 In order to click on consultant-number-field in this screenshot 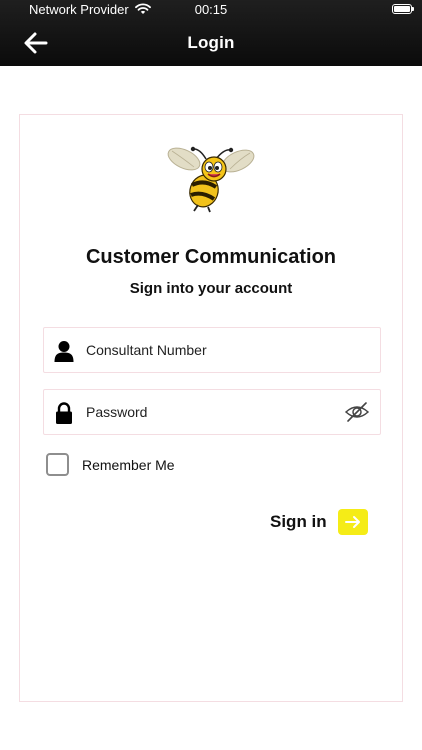, I will do `click(212, 350)`.